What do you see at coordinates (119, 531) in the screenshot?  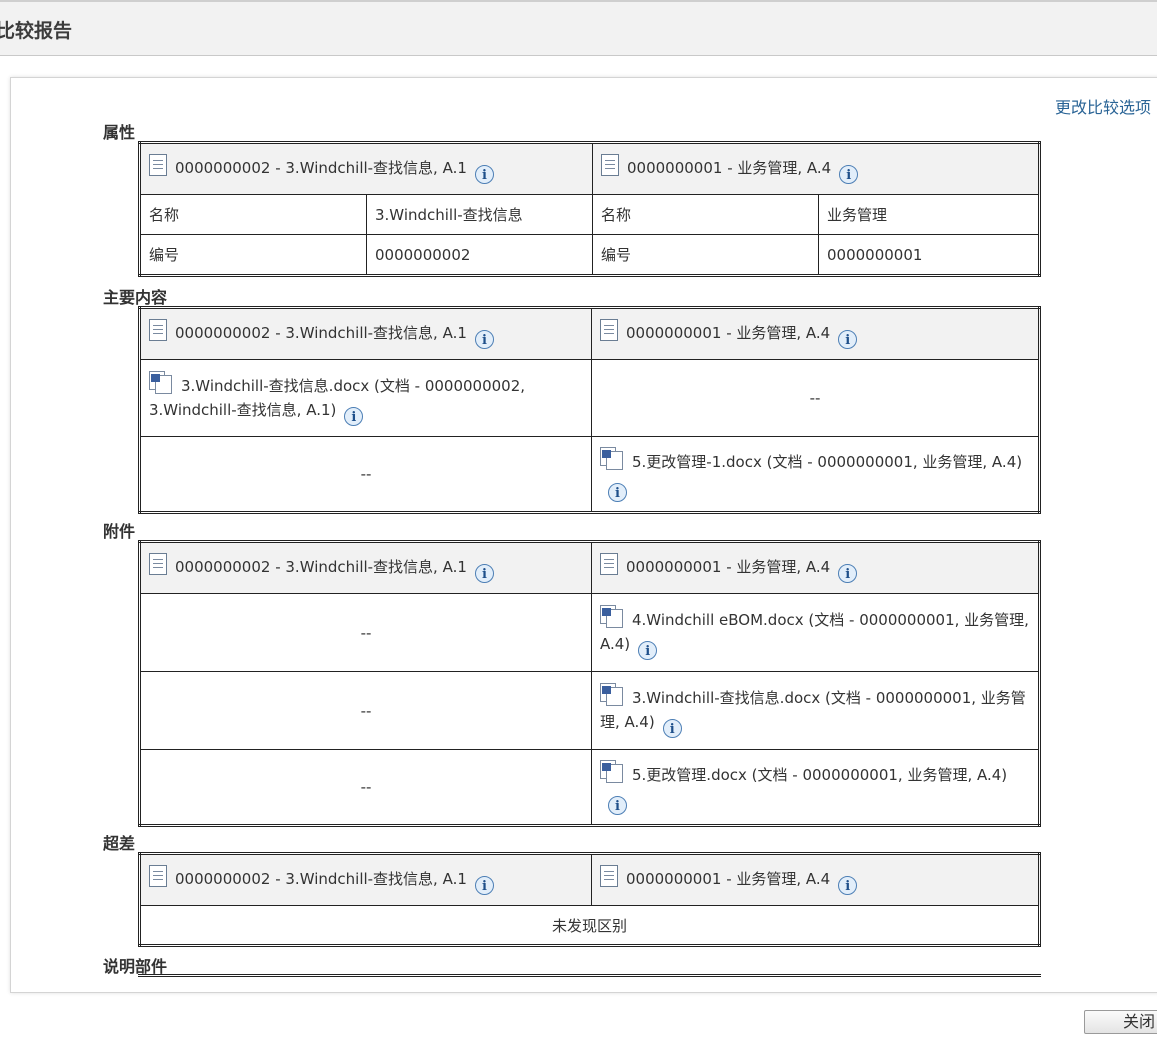 I see `section-label-attachments: 附件` at bounding box center [119, 531].